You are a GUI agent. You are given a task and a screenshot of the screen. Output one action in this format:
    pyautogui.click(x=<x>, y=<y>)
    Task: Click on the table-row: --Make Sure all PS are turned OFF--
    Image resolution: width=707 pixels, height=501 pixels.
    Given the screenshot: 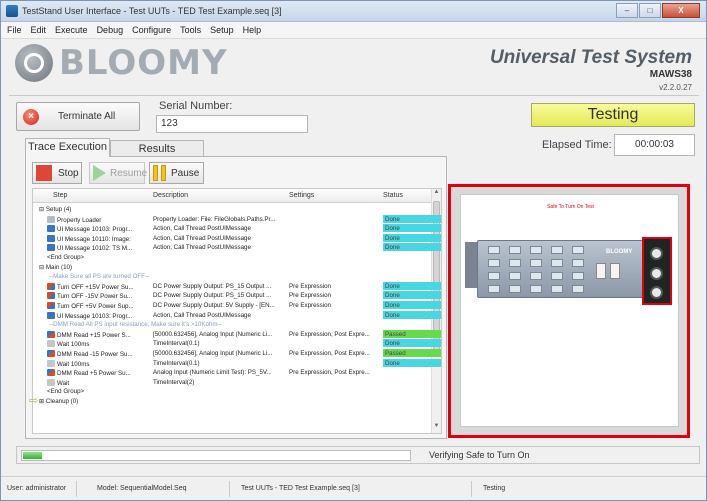 What is the action you would take?
    pyautogui.click(x=232, y=276)
    